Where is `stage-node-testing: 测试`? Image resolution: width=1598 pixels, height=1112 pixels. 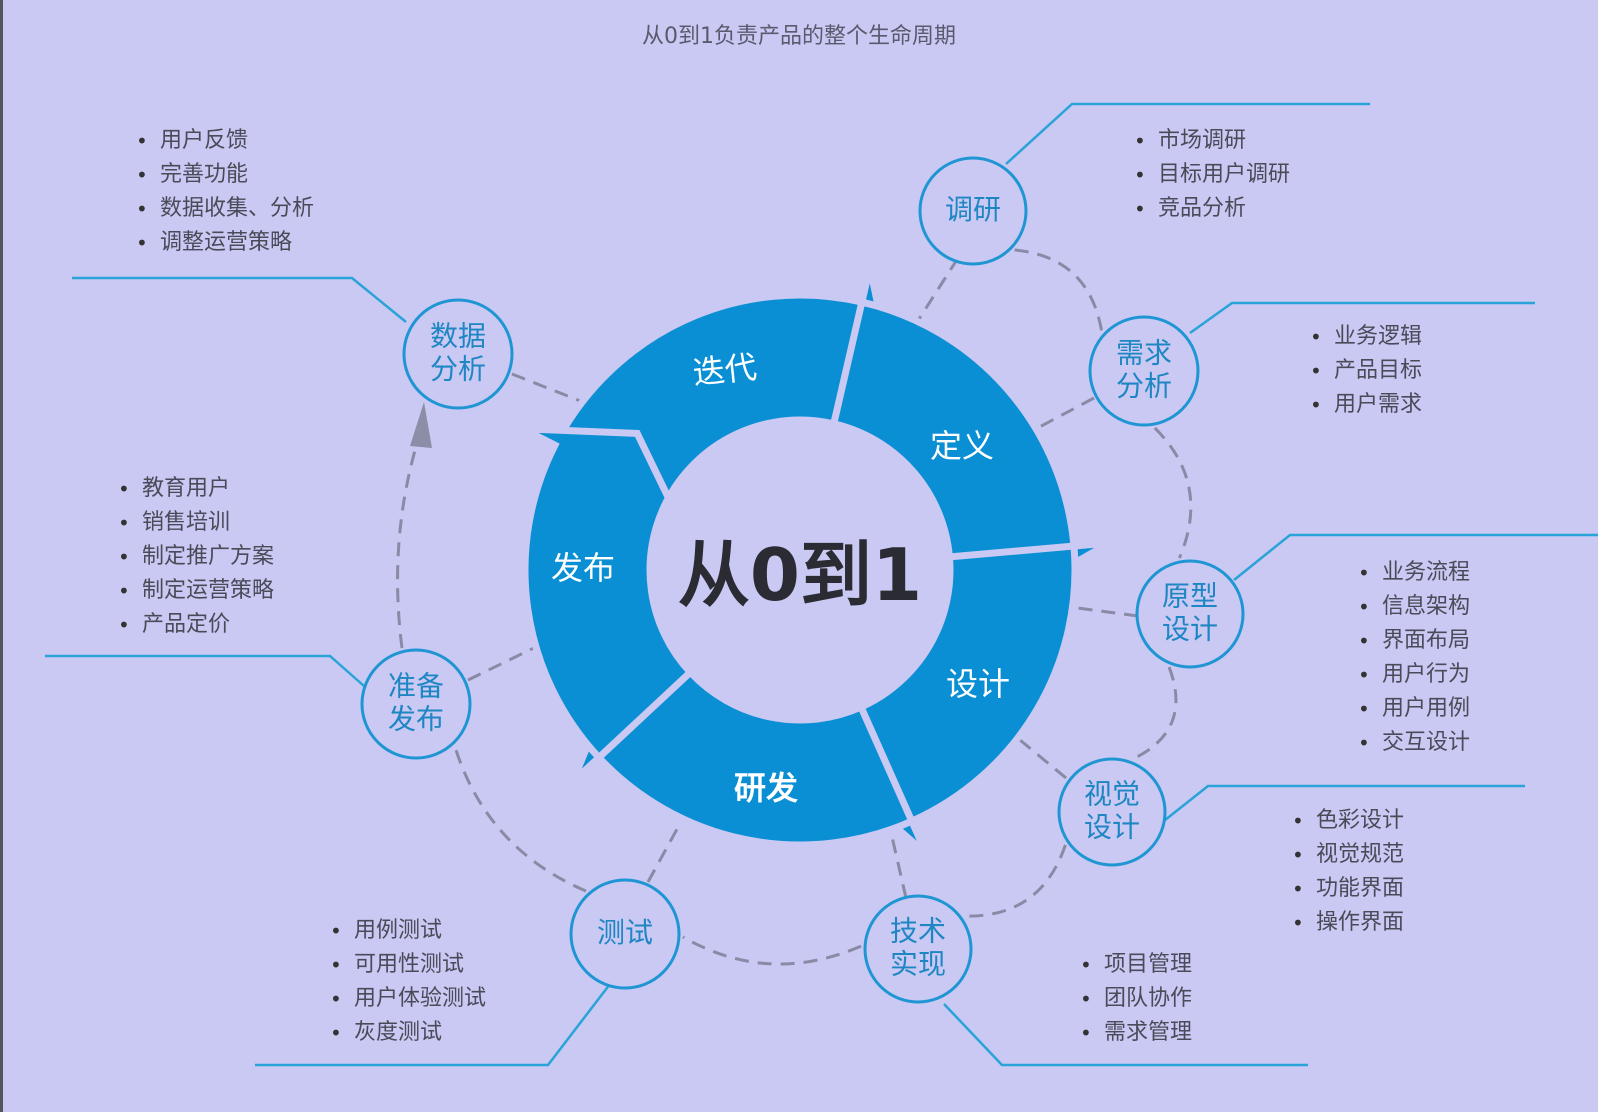
stage-node-testing: 测试 is located at coordinates (625, 934).